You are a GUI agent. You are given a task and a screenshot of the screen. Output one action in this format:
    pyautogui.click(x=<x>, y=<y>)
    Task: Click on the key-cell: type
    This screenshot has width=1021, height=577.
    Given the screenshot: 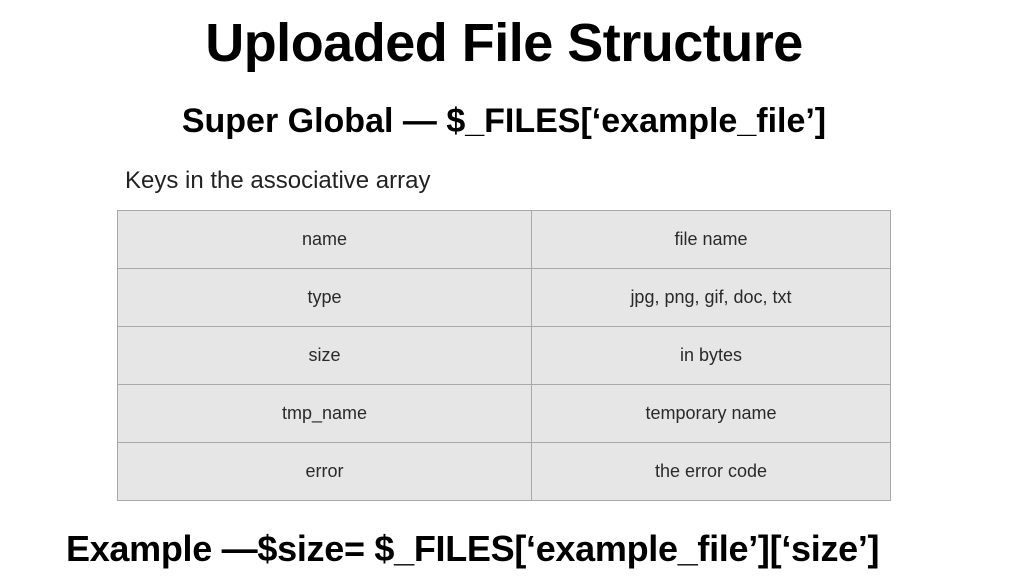 What is the action you would take?
    pyautogui.click(x=324, y=297)
    